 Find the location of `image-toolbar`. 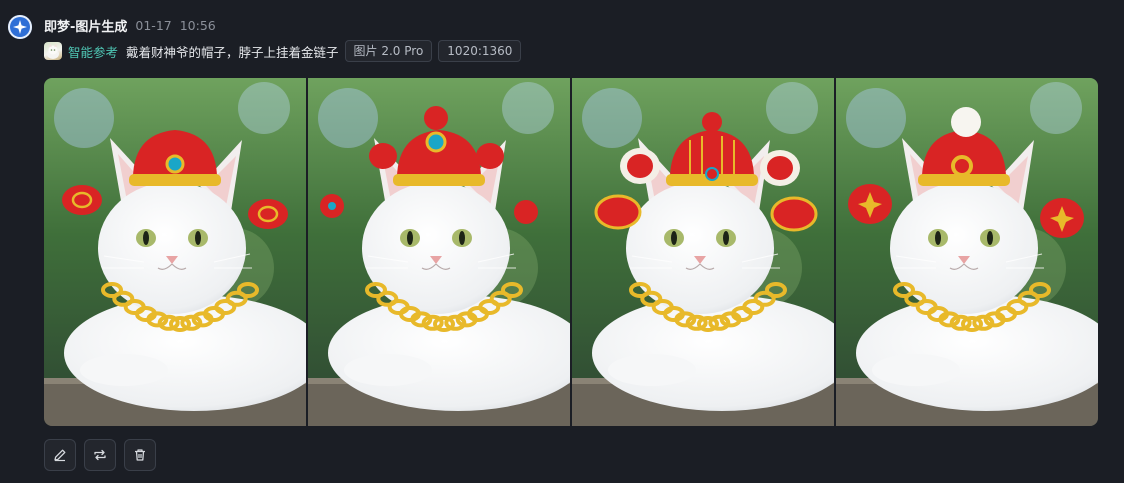

image-toolbar is located at coordinates (100, 455).